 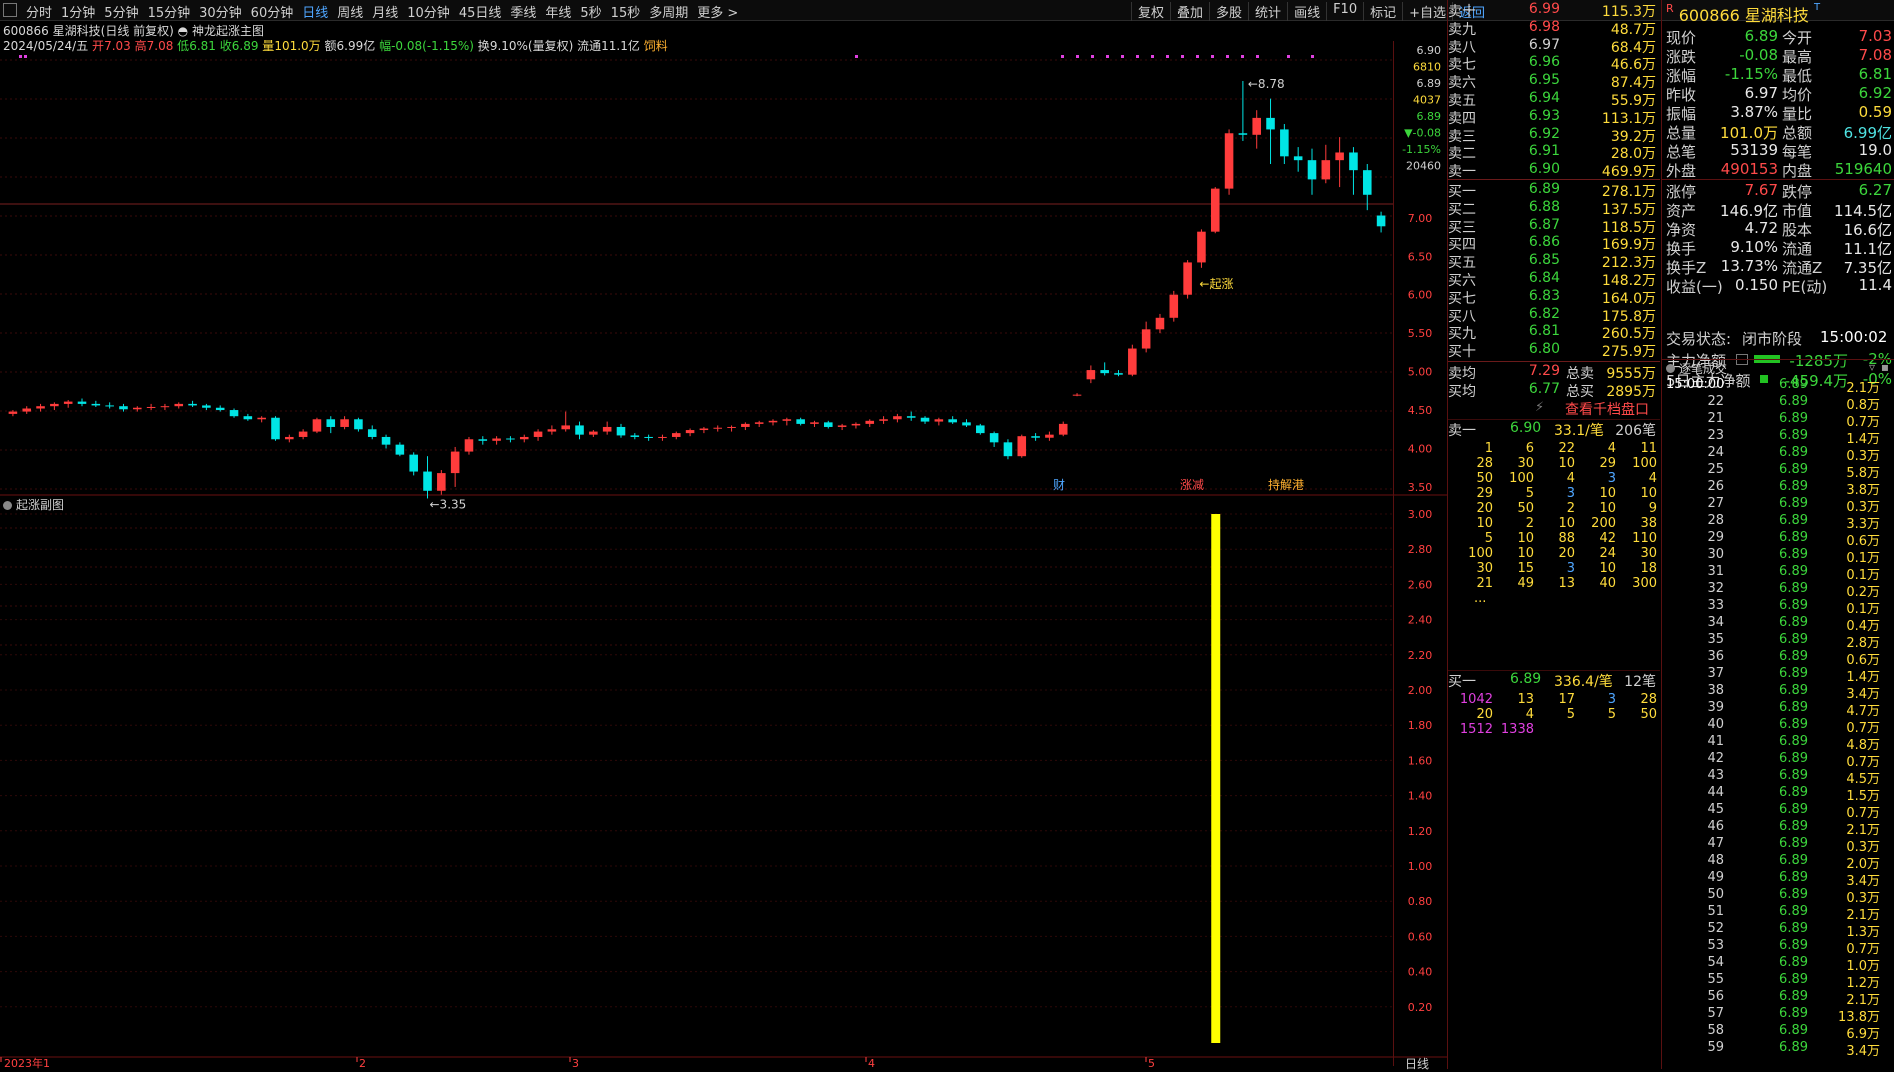 What do you see at coordinates (1286, 484) in the screenshot?
I see `event-tag: 持解港` at bounding box center [1286, 484].